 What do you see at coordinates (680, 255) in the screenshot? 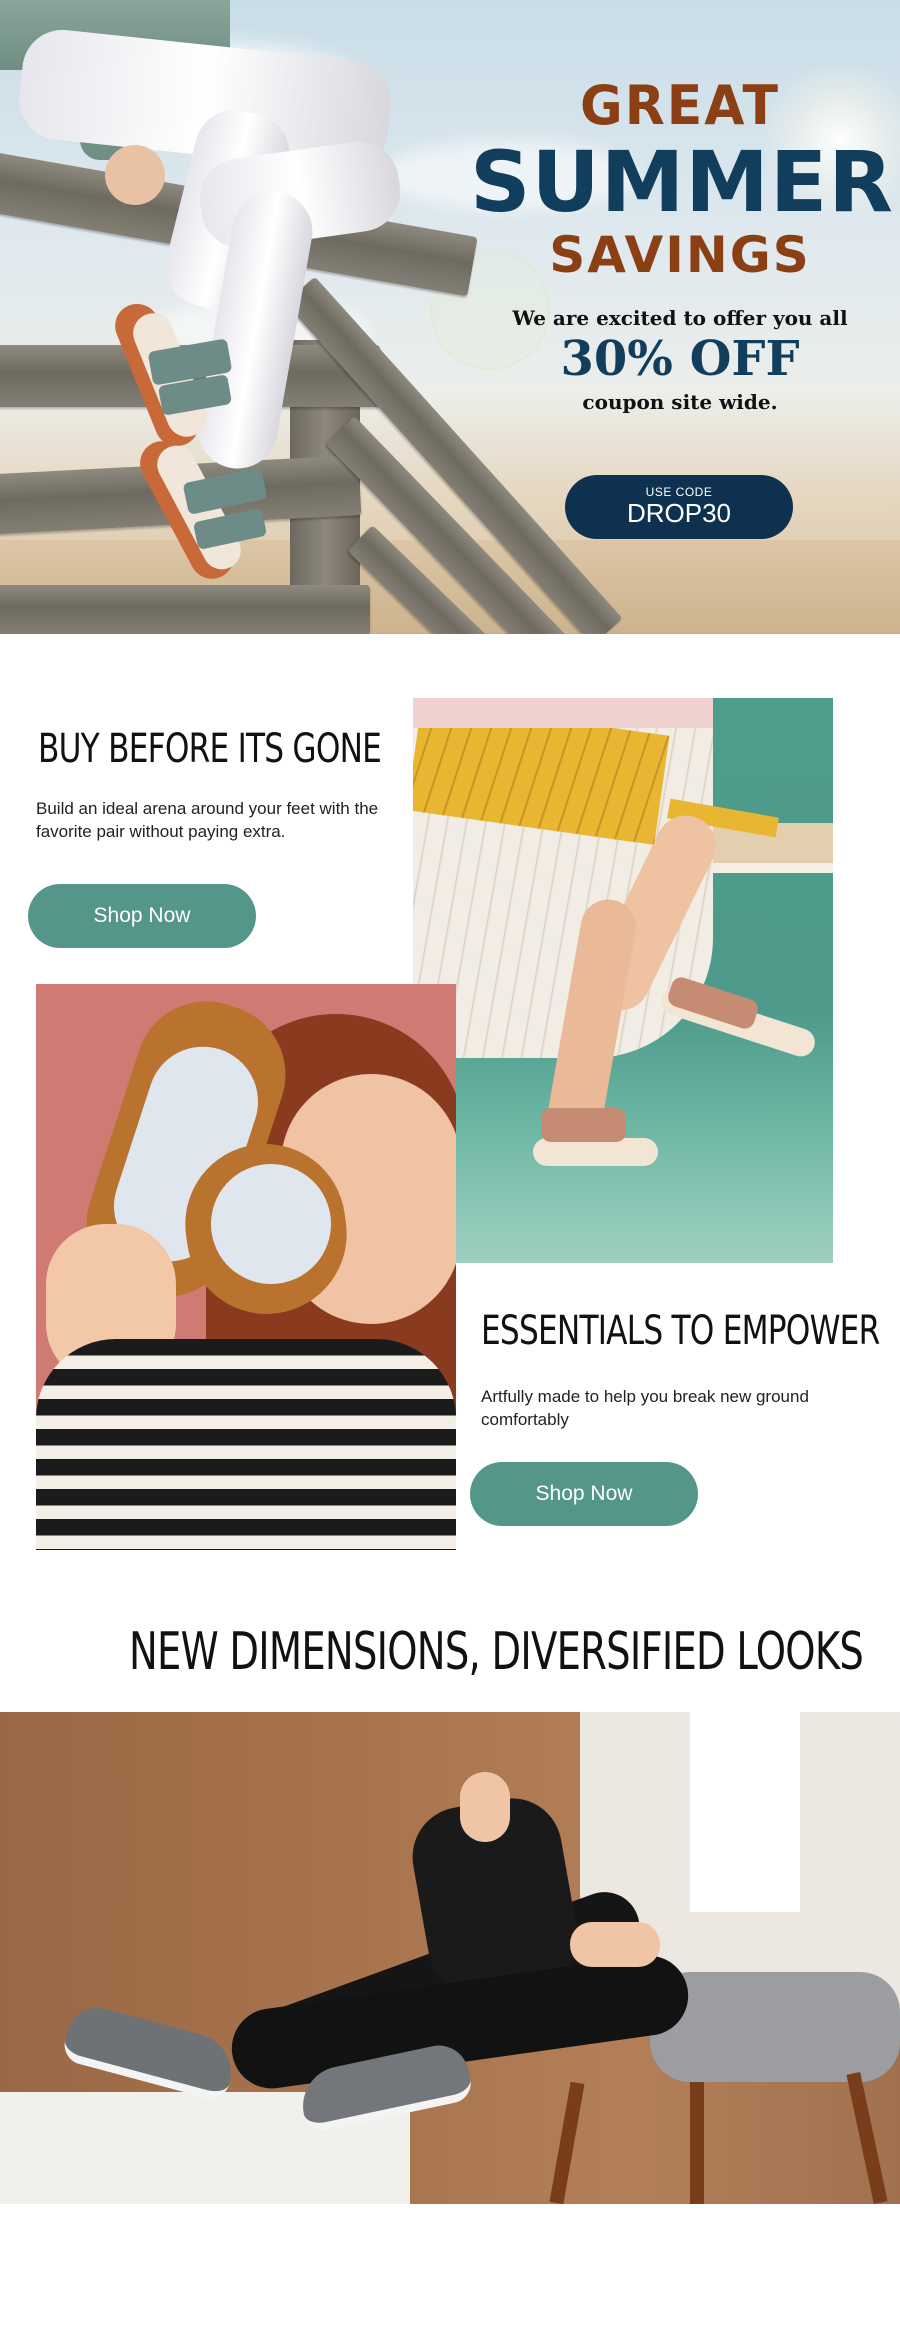
I see `headline-savings: SAVINGS` at bounding box center [680, 255].